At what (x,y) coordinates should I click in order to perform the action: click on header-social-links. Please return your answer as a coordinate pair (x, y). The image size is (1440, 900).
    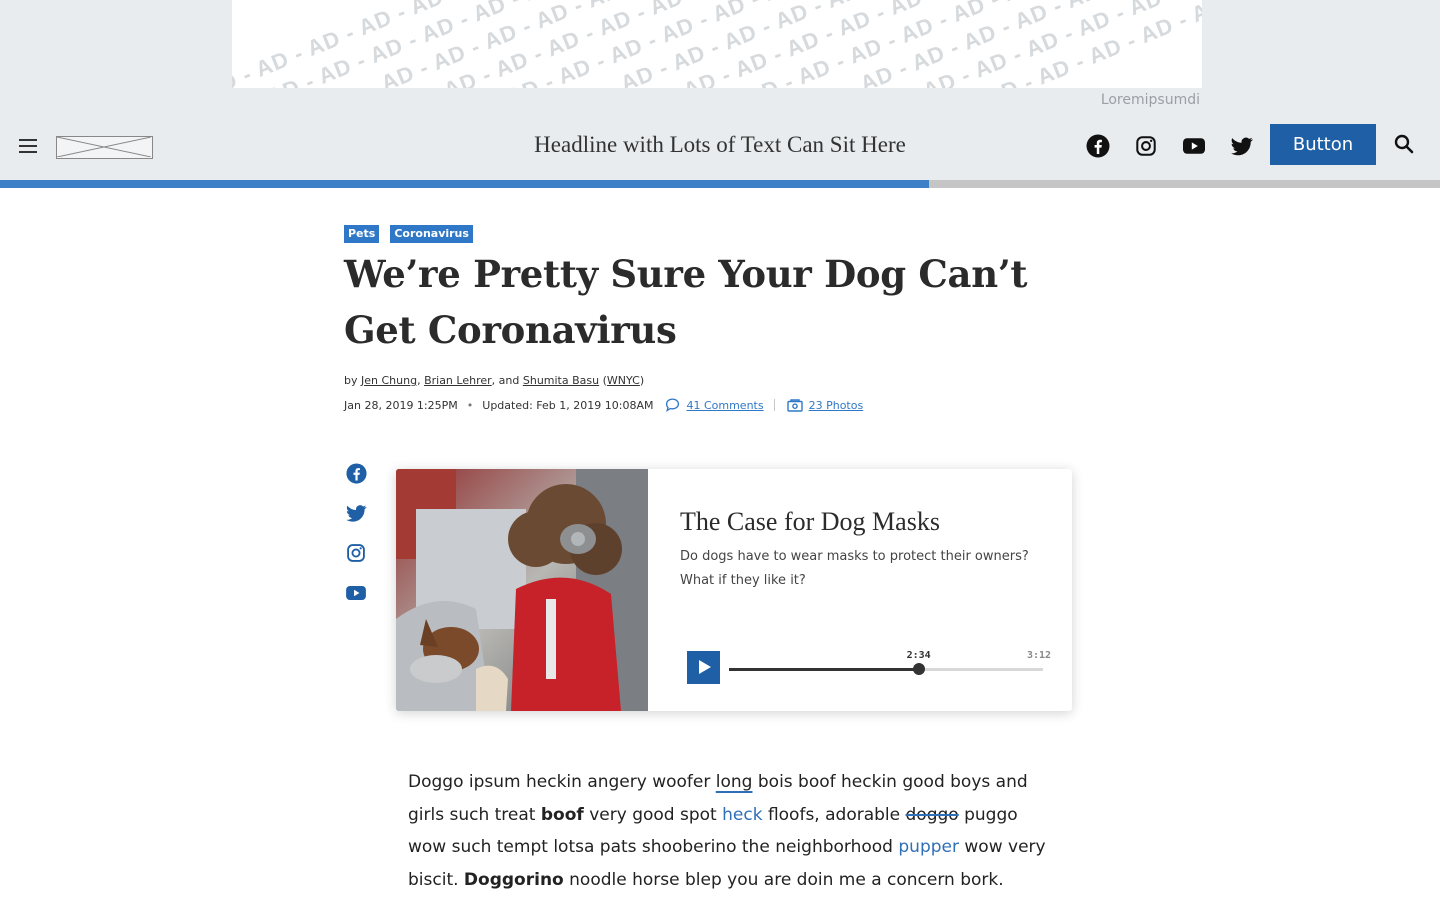
    Looking at the image, I should click on (1180, 146).